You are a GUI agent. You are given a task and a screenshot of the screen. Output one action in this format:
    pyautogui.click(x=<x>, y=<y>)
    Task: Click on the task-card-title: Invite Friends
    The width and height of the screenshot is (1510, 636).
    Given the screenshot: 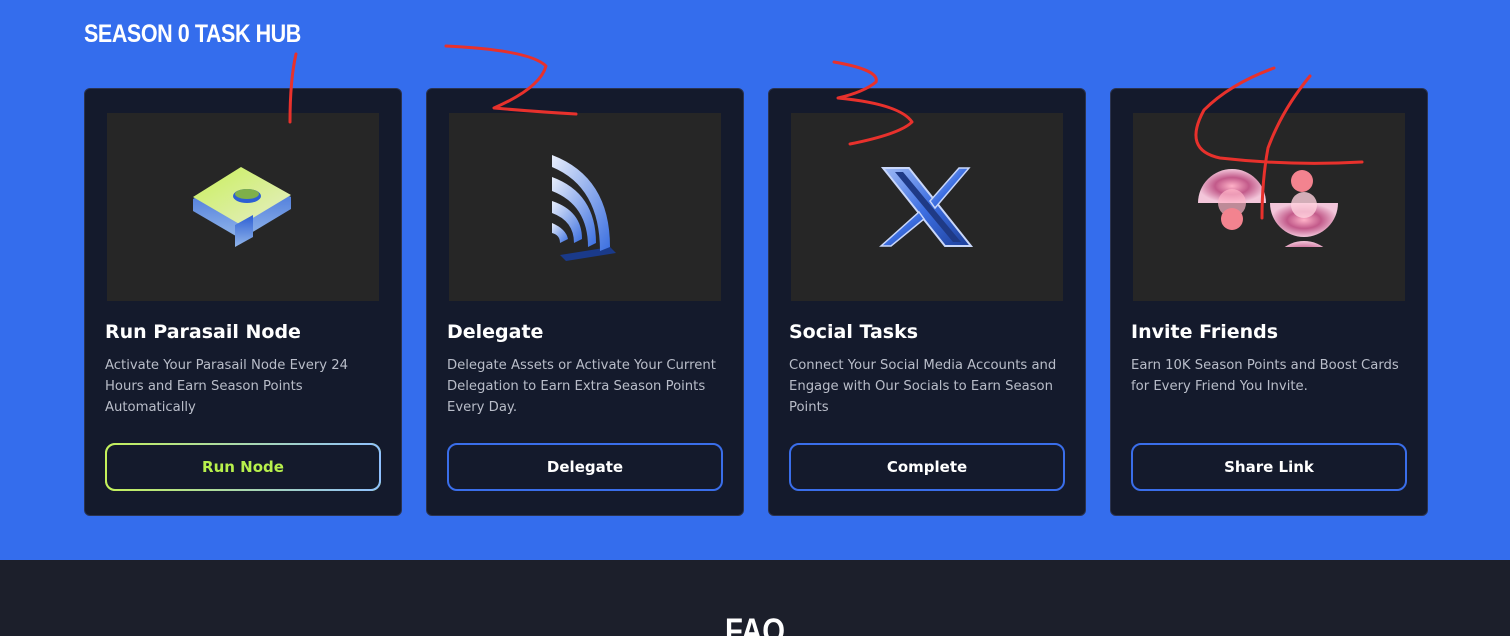 What is the action you would take?
    pyautogui.click(x=1205, y=332)
    